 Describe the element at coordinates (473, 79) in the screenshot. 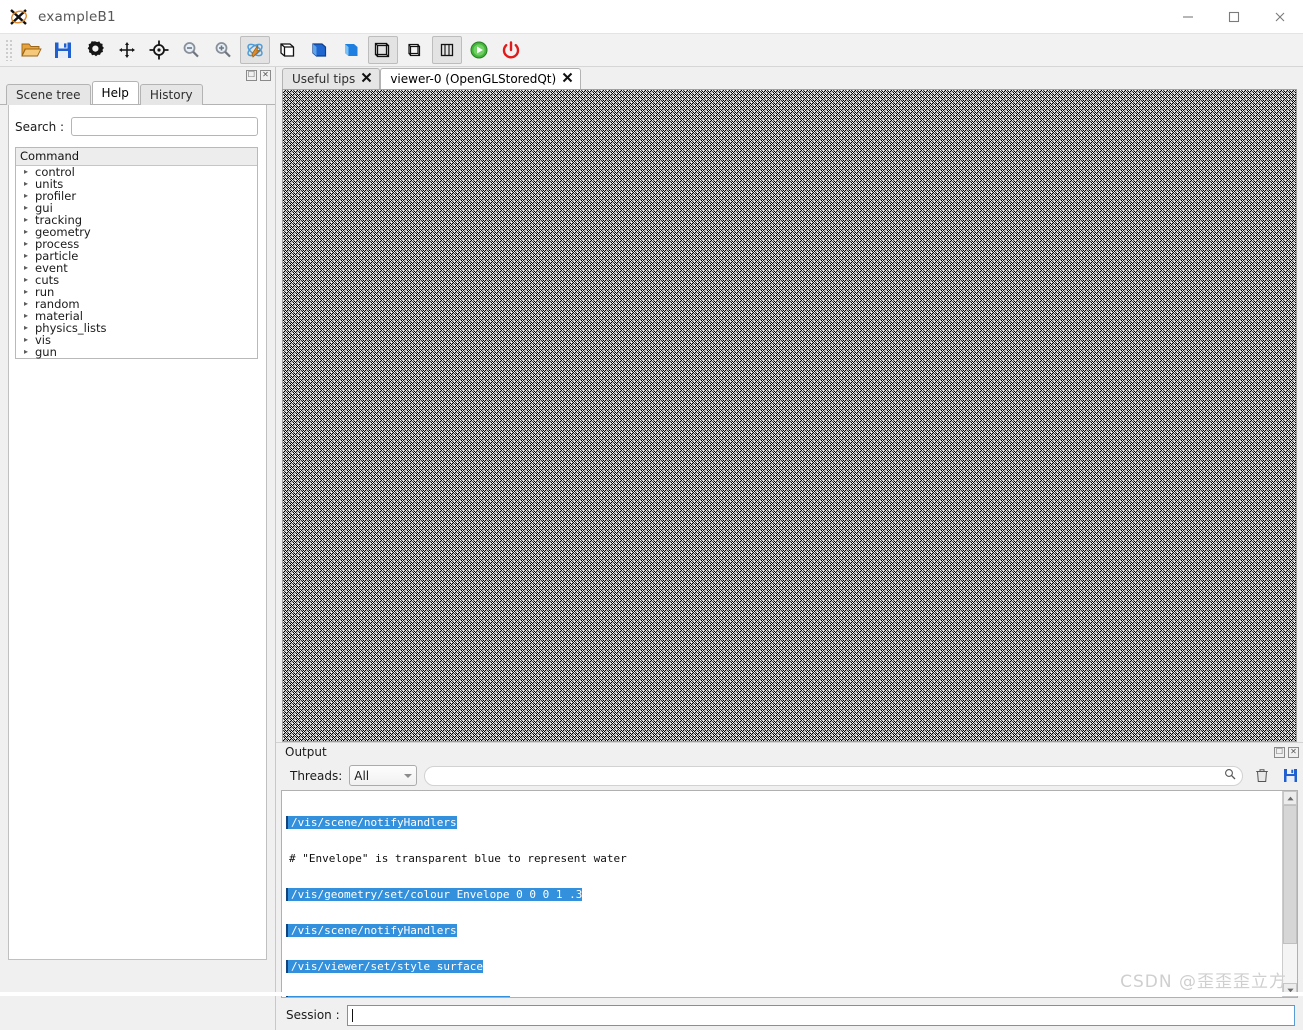

I see `tab-label: viewer-0 (OpenGLStoredQt)` at that location.